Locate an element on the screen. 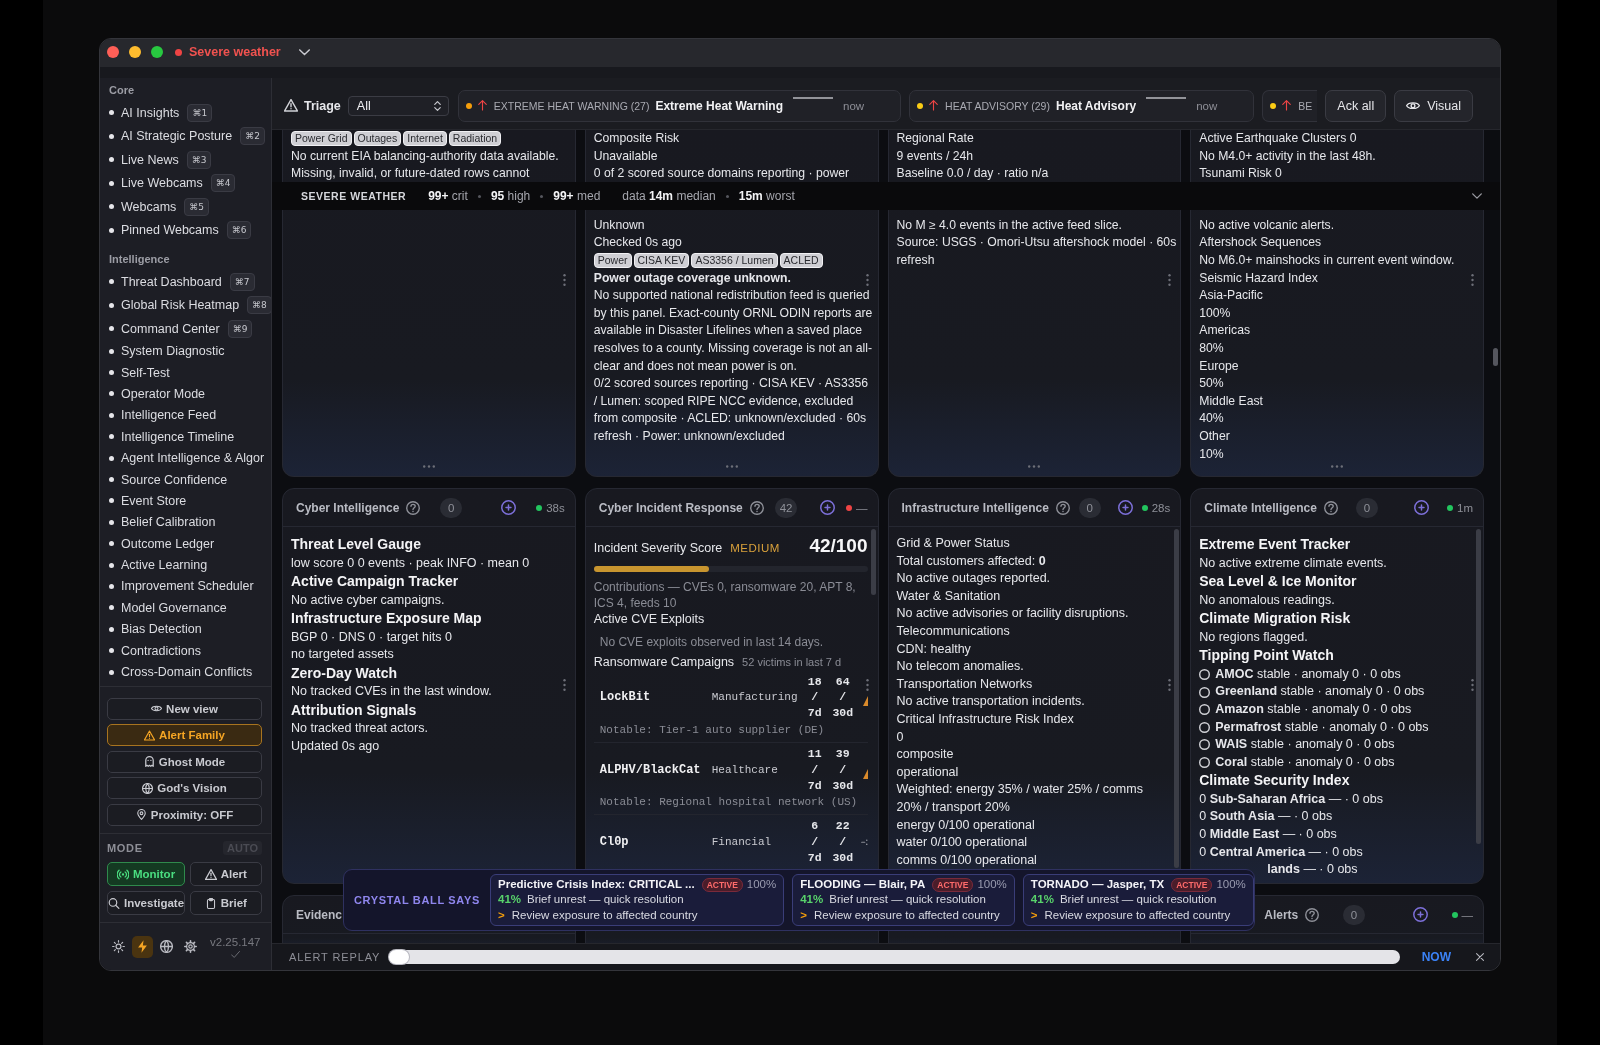 The width and height of the screenshot is (1600, 1045). nav-item: Intelligence Feed is located at coordinates (163, 415).